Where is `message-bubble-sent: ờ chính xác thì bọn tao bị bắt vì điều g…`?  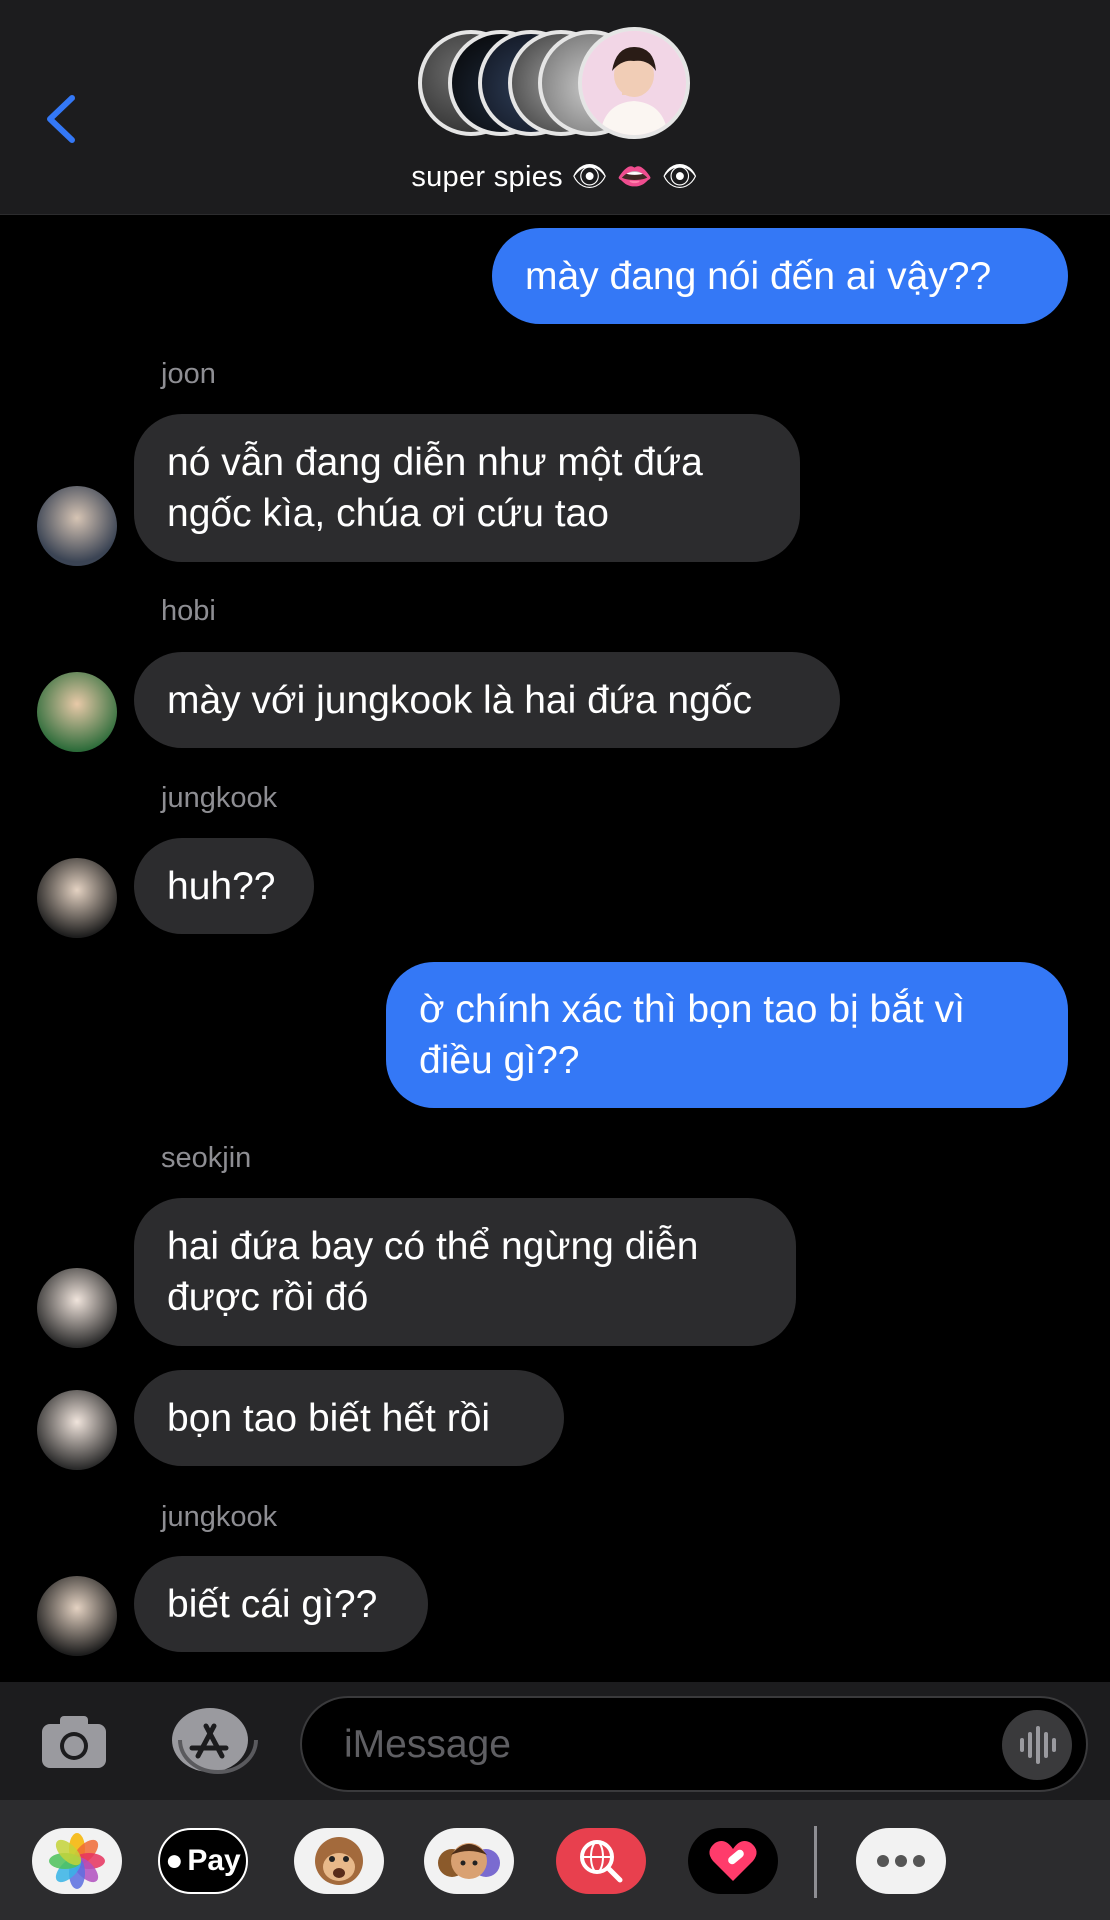
message-bubble-sent: ờ chính xác thì bọn tao bị bắt vì điều g… is located at coordinates (727, 1035).